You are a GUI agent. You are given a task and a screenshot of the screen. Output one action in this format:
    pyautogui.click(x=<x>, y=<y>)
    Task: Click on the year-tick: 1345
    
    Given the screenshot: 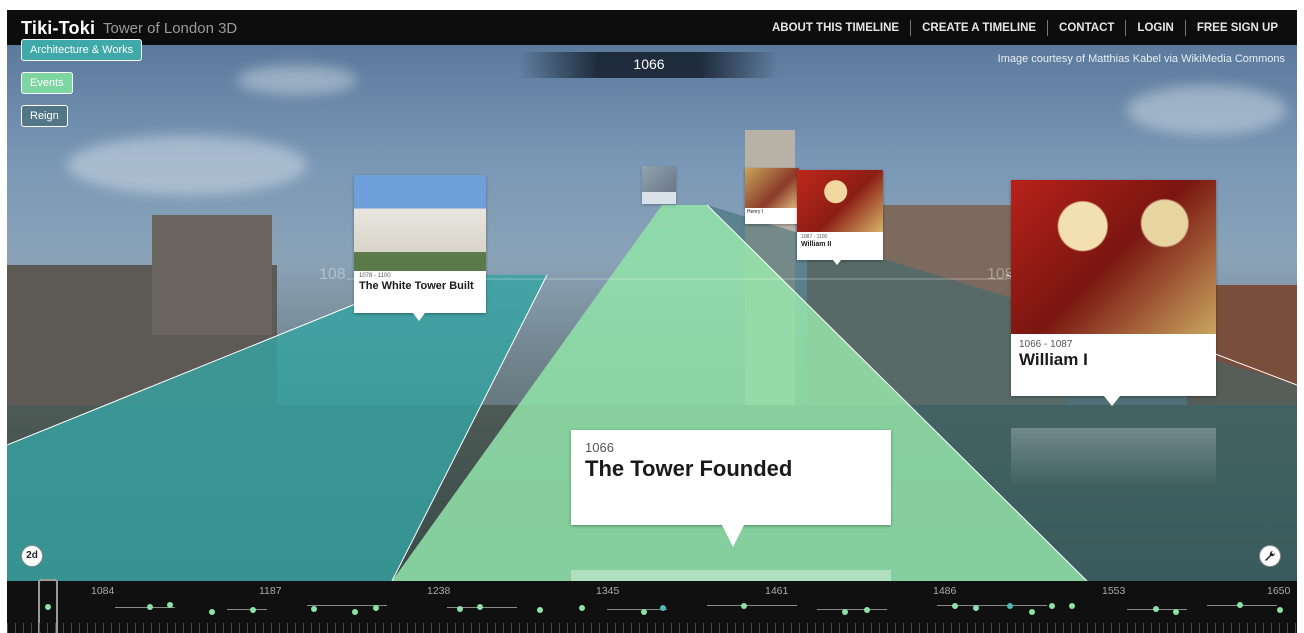 What is the action you would take?
    pyautogui.click(x=608, y=591)
    